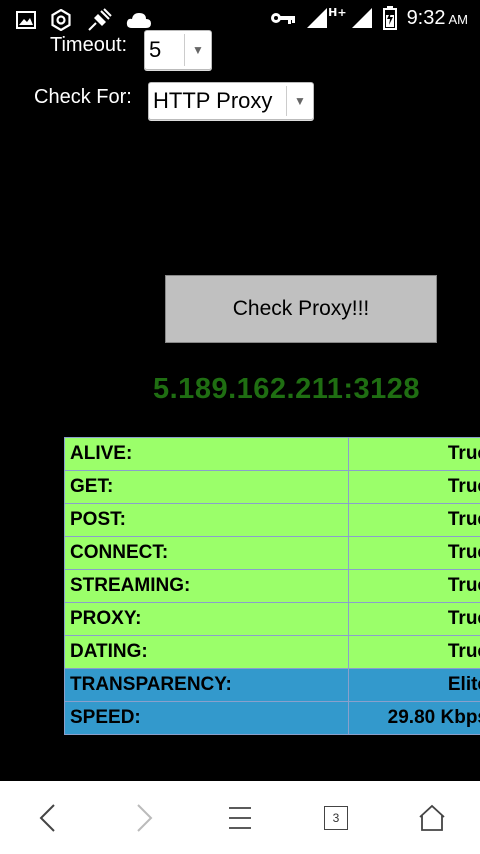 This screenshot has height=854, width=480. Describe the element at coordinates (206, 586) in the screenshot. I see `result-key: STREAMING:` at that location.